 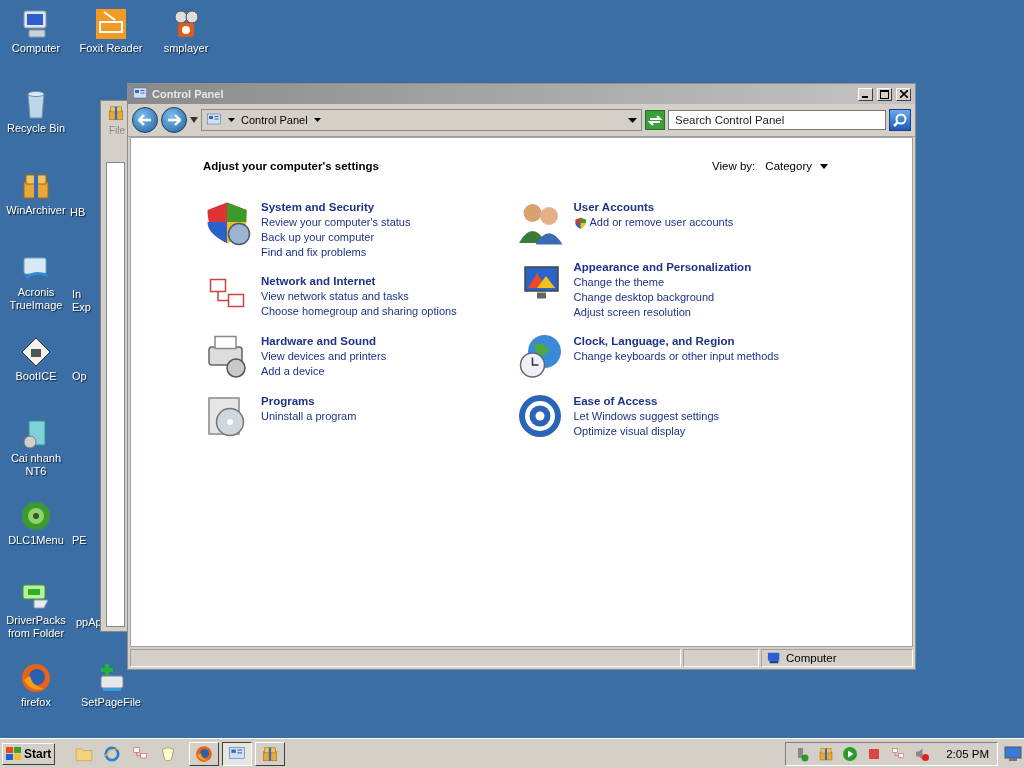 I want to click on taskbar-button, so click(x=237, y=753).